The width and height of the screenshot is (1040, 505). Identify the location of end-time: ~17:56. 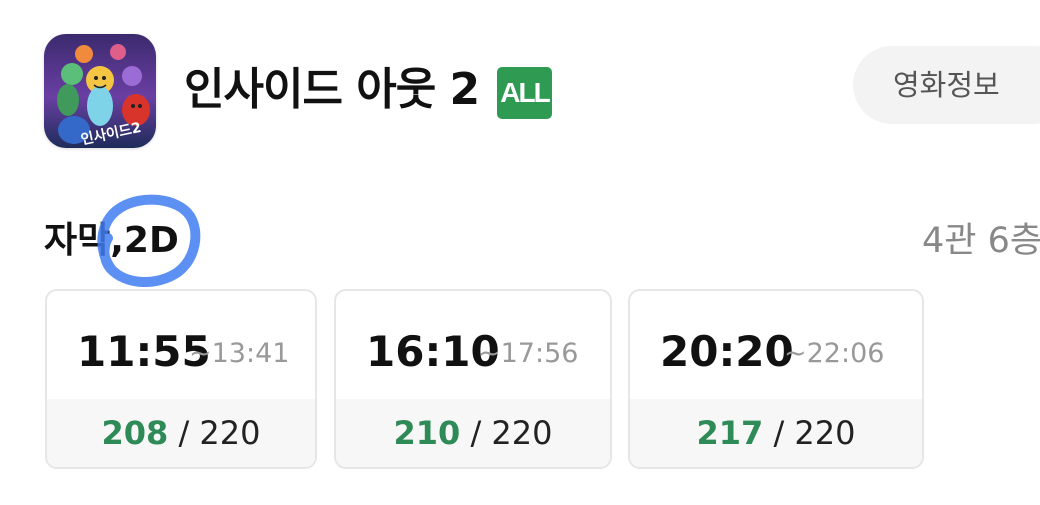
(528, 353).